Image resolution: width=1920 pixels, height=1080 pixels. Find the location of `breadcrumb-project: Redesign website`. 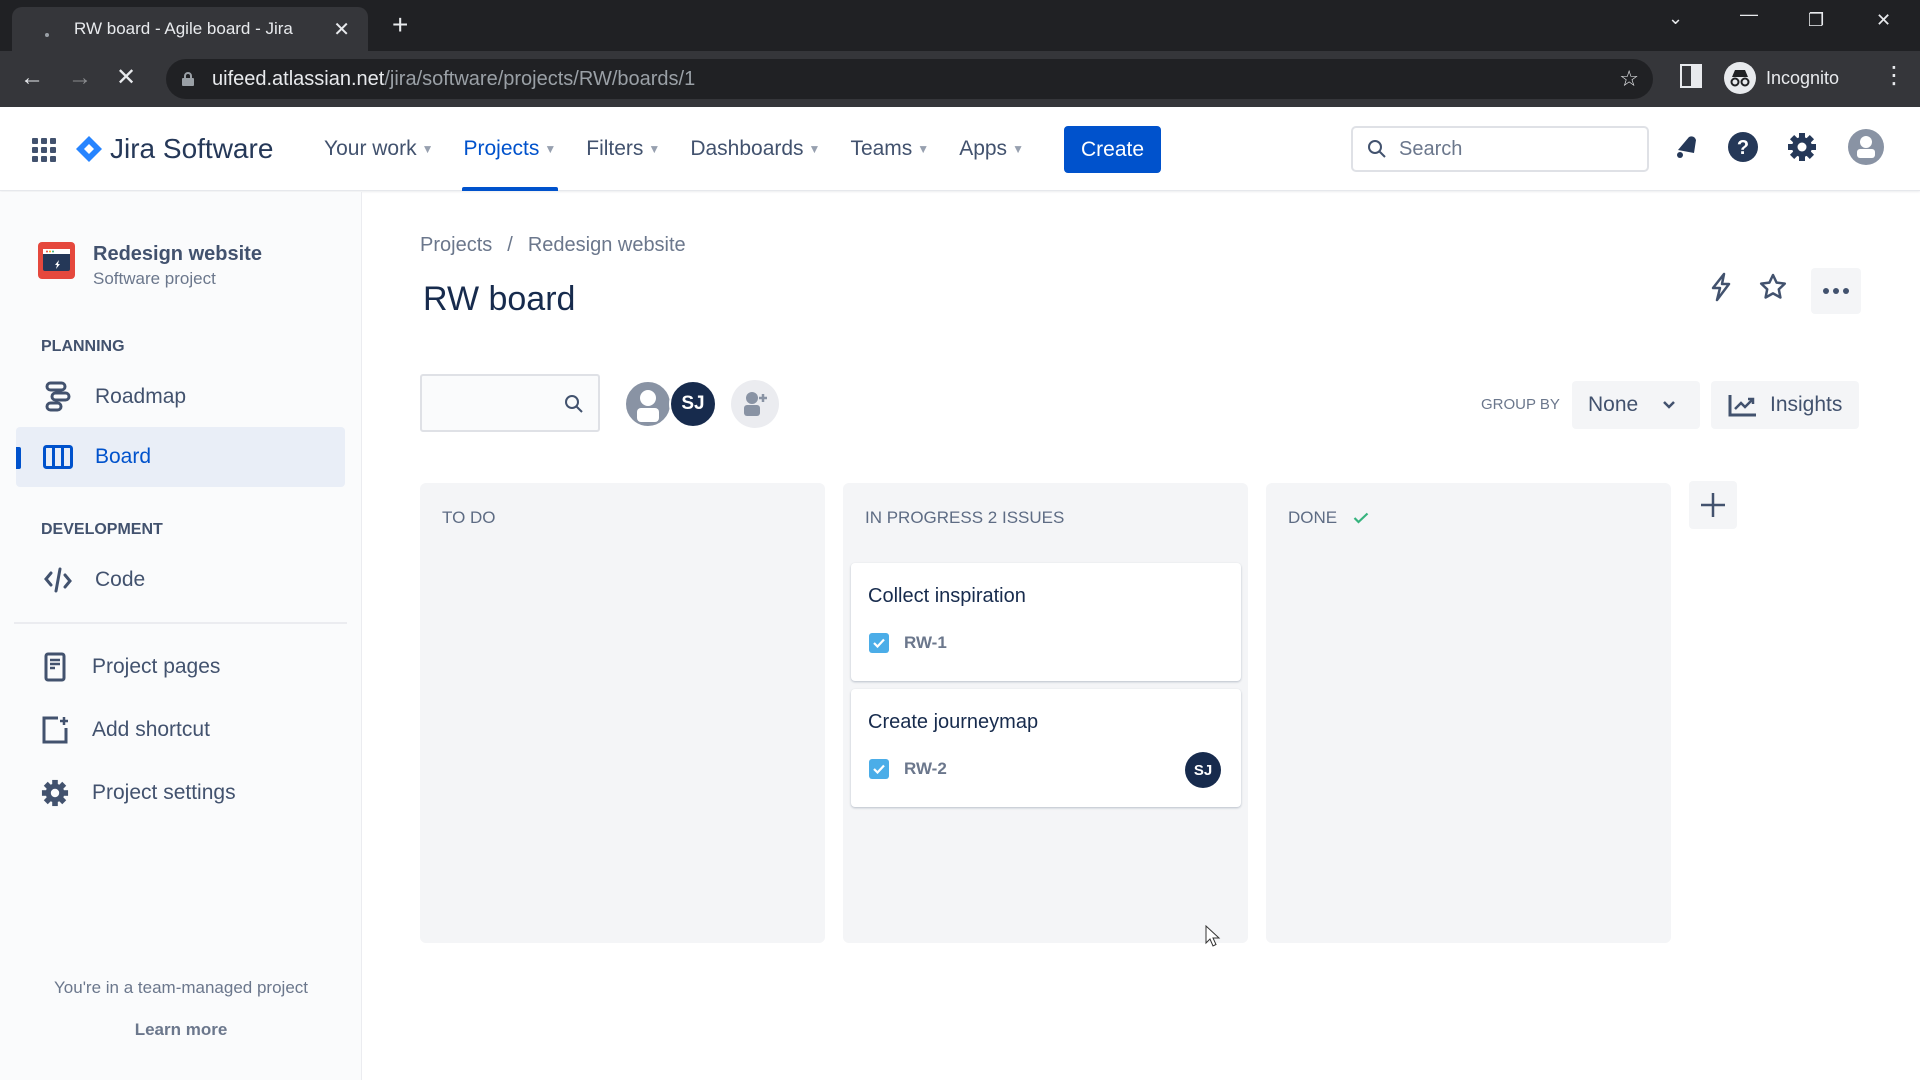

breadcrumb-project: Redesign website is located at coordinates (607, 245).